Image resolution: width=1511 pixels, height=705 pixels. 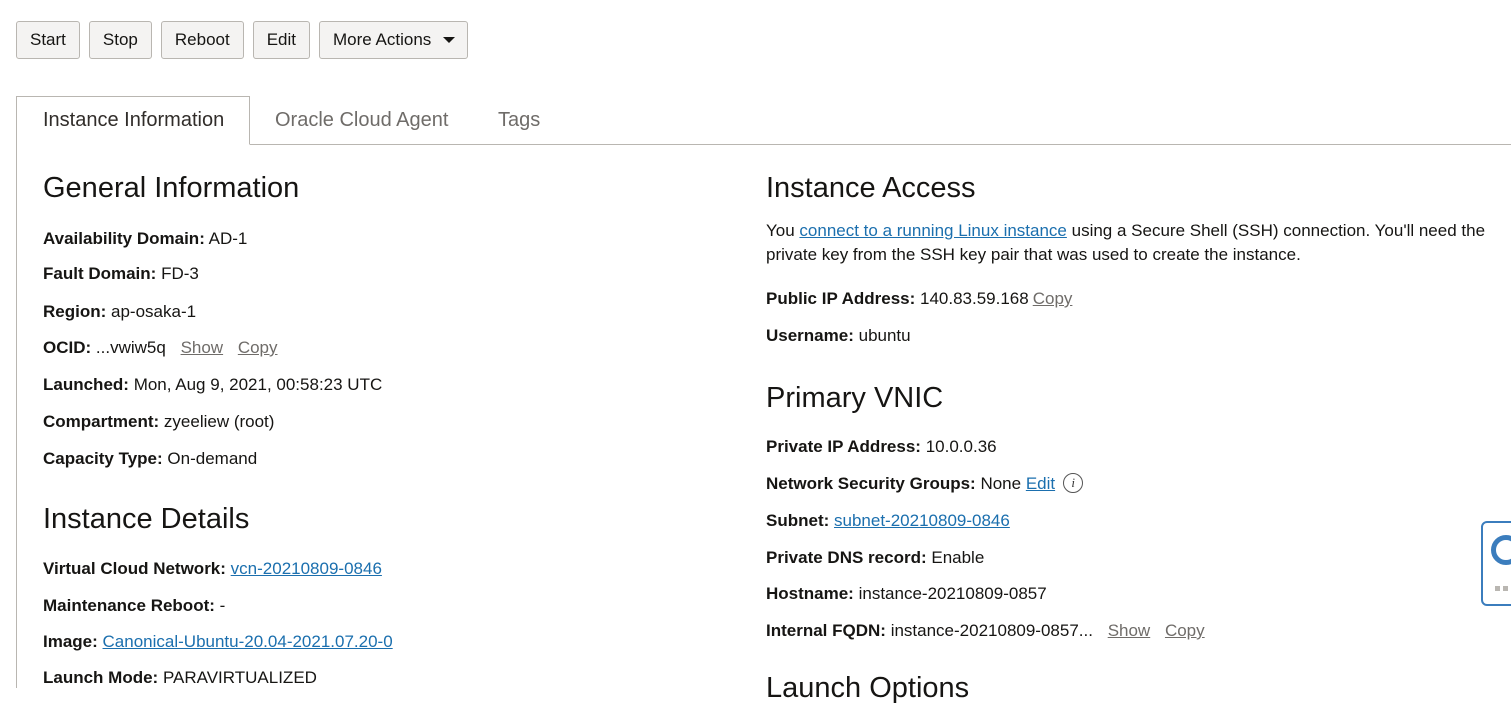 What do you see at coordinates (239, 677) in the screenshot?
I see `launch-mode-value: PARAVIRTUALIZED` at bounding box center [239, 677].